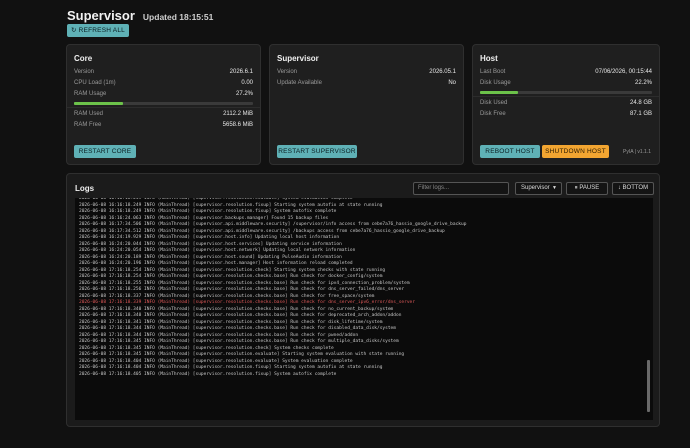 The width and height of the screenshot is (690, 448). What do you see at coordinates (105, 151) in the screenshot?
I see `restart-core-button: RESTART CORE` at bounding box center [105, 151].